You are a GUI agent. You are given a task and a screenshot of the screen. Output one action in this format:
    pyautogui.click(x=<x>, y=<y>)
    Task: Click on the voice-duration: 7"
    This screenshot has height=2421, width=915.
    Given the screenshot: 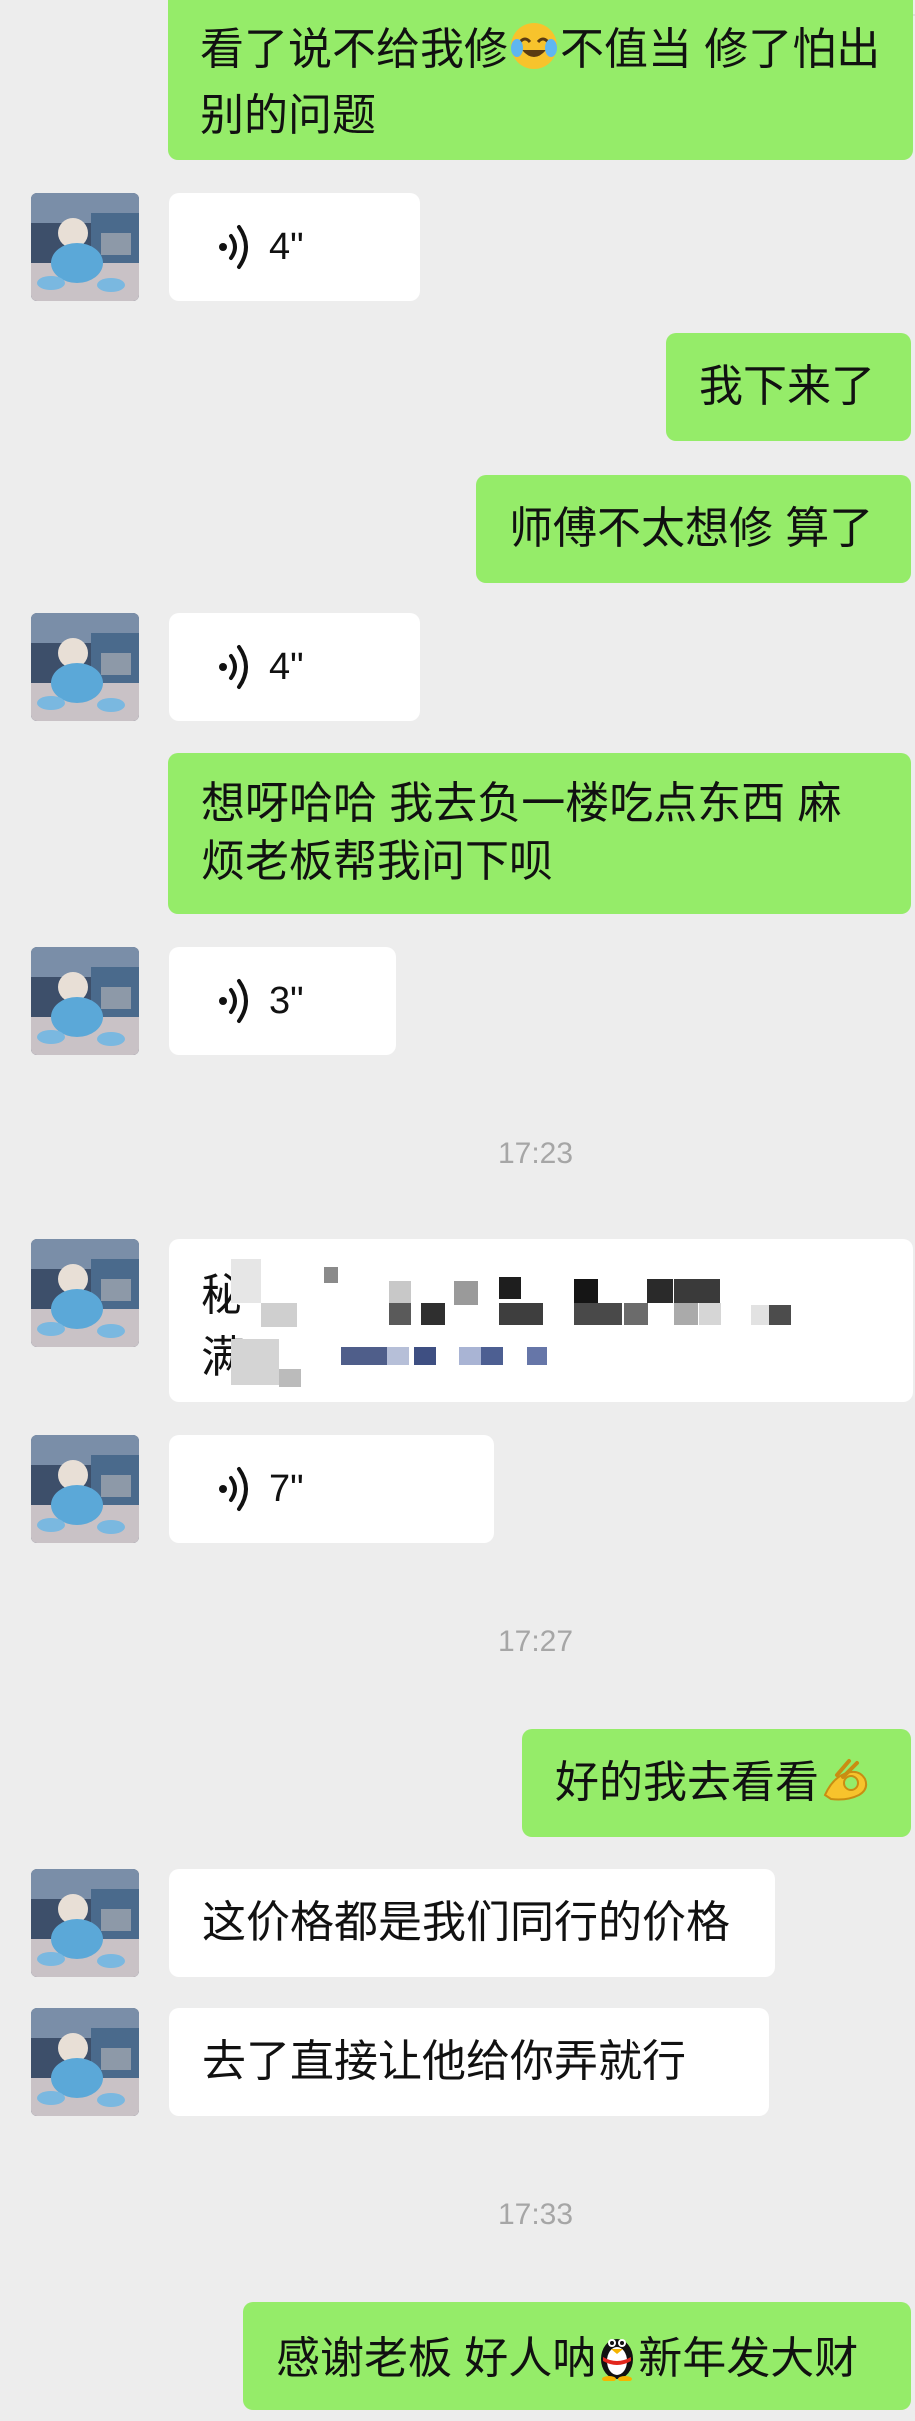 What is the action you would take?
    pyautogui.click(x=286, y=1489)
    